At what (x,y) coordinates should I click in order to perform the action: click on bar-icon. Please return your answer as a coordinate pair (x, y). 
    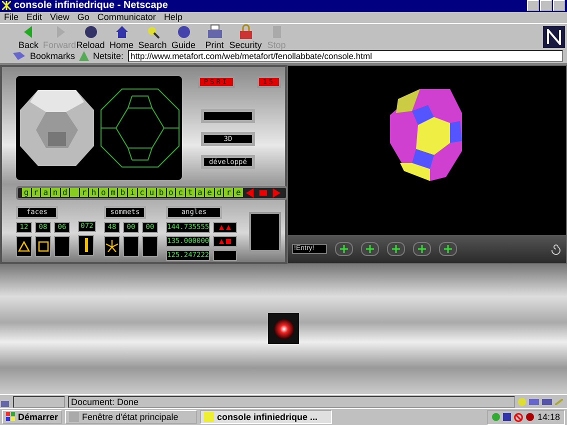
    Looking at the image, I should click on (86, 245).